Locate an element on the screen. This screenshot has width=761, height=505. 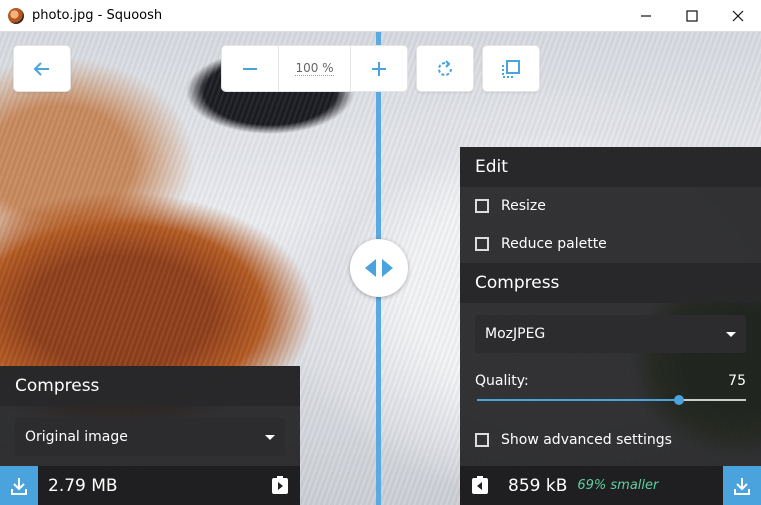
left-right-arrows-icon is located at coordinates (379, 268).